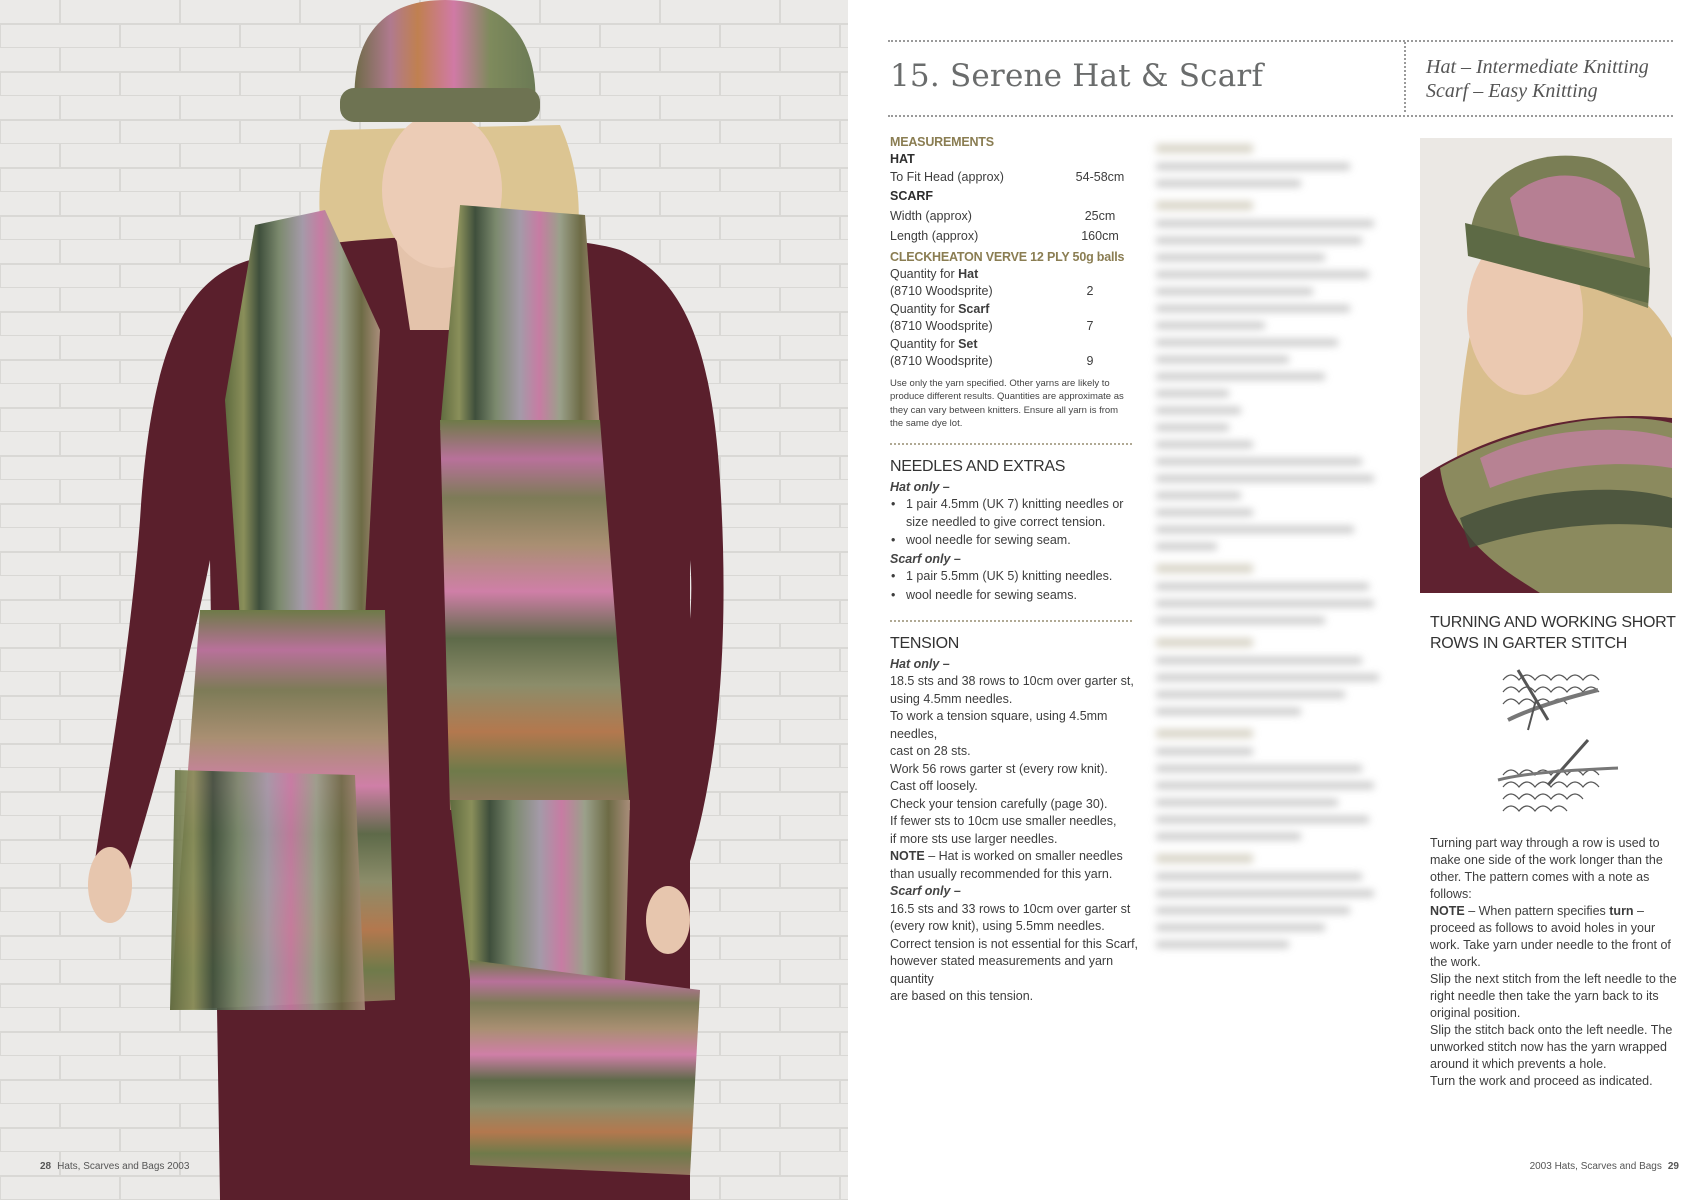  What do you see at coordinates (1541, 1081) in the screenshot?
I see `turning-paragraph: Turn the work and proceed as indicated.` at bounding box center [1541, 1081].